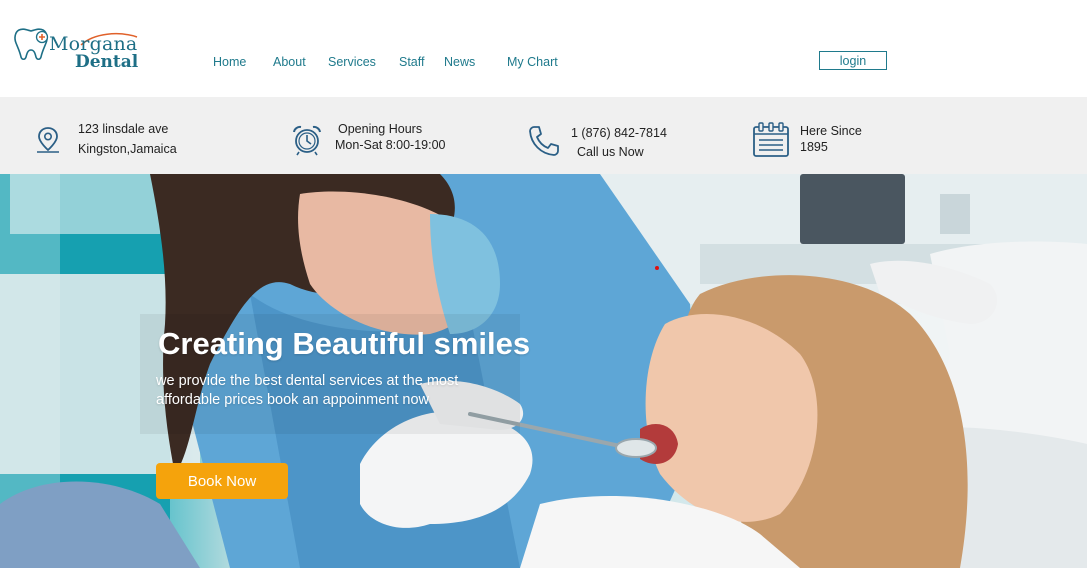 This screenshot has width=1087, height=568. Describe the element at coordinates (352, 62) in the screenshot. I see `nav-services: Services` at that location.